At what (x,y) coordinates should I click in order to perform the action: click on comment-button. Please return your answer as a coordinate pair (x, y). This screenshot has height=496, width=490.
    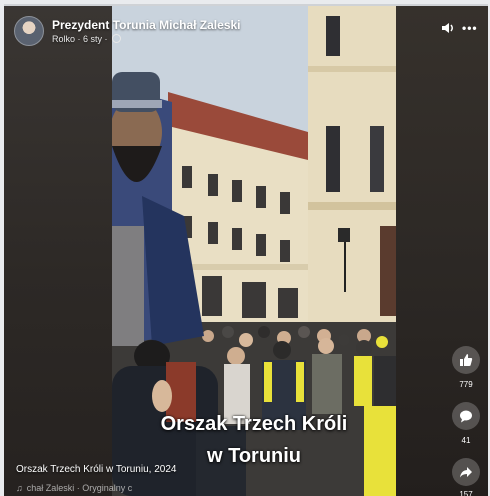
    Looking at the image, I should click on (466, 416).